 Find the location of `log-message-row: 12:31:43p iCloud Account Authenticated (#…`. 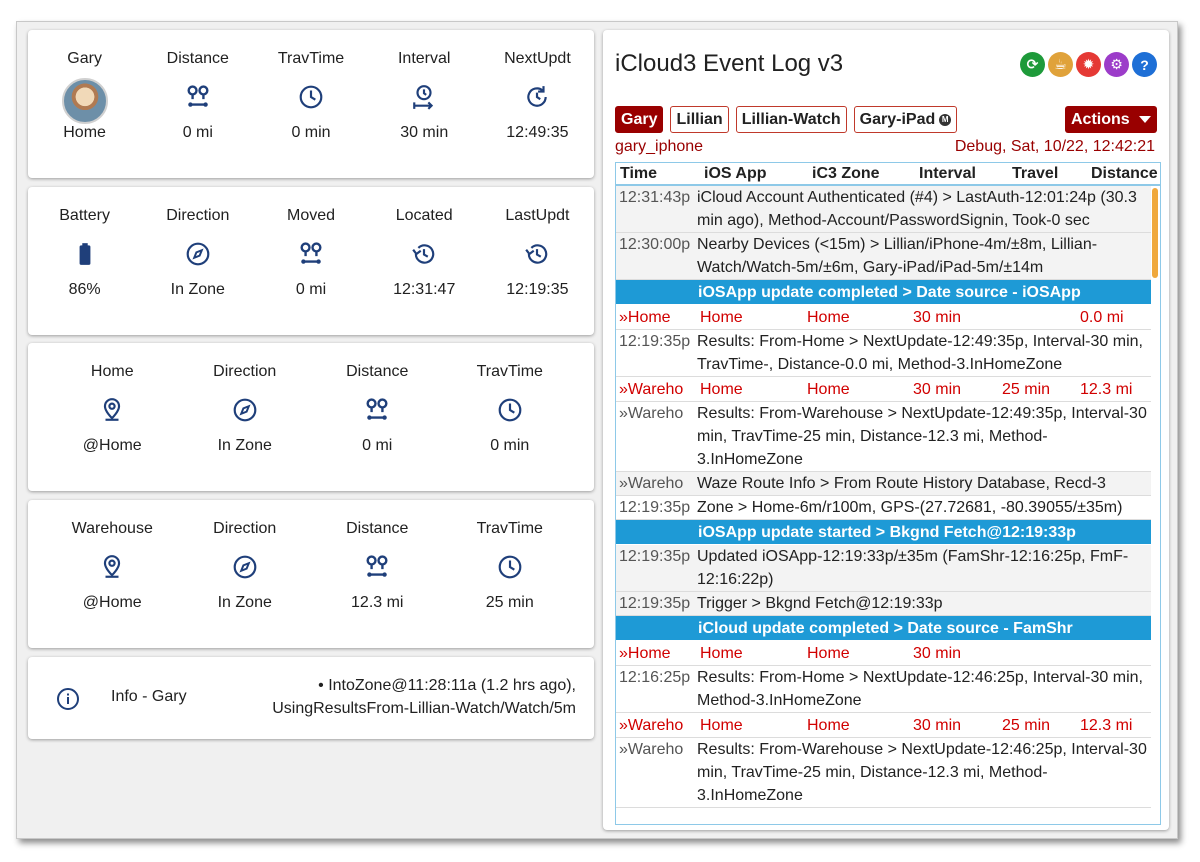

log-message-row: 12:31:43p iCloud Account Authenticated (#… is located at coordinates (883, 209).